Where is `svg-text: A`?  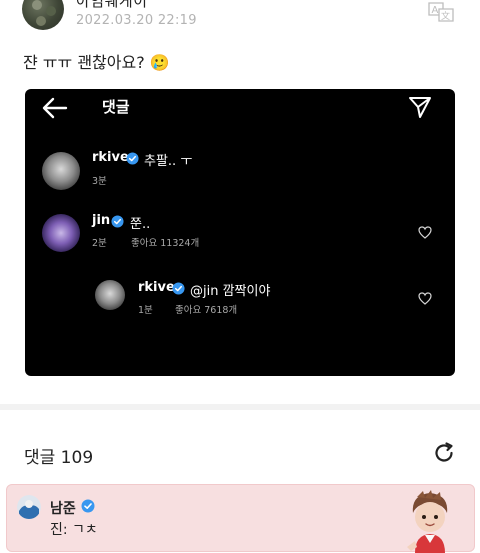
svg-text: A is located at coordinates (435, 10).